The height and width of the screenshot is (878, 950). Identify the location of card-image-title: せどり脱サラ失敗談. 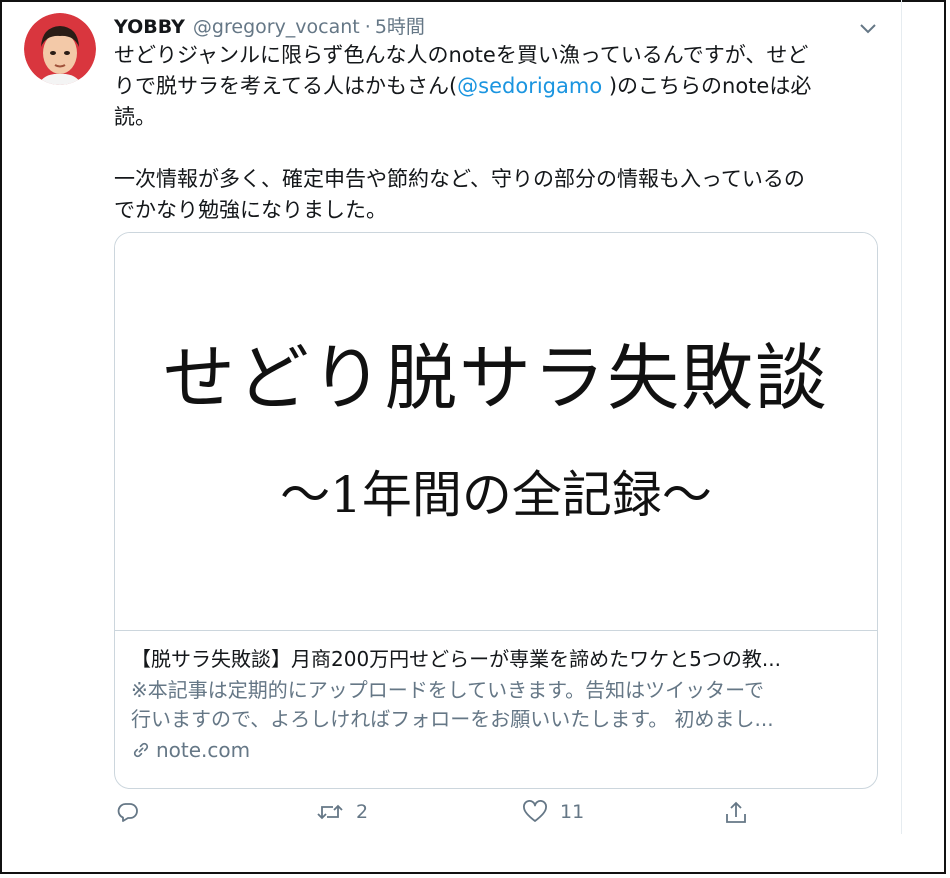
(495, 378).